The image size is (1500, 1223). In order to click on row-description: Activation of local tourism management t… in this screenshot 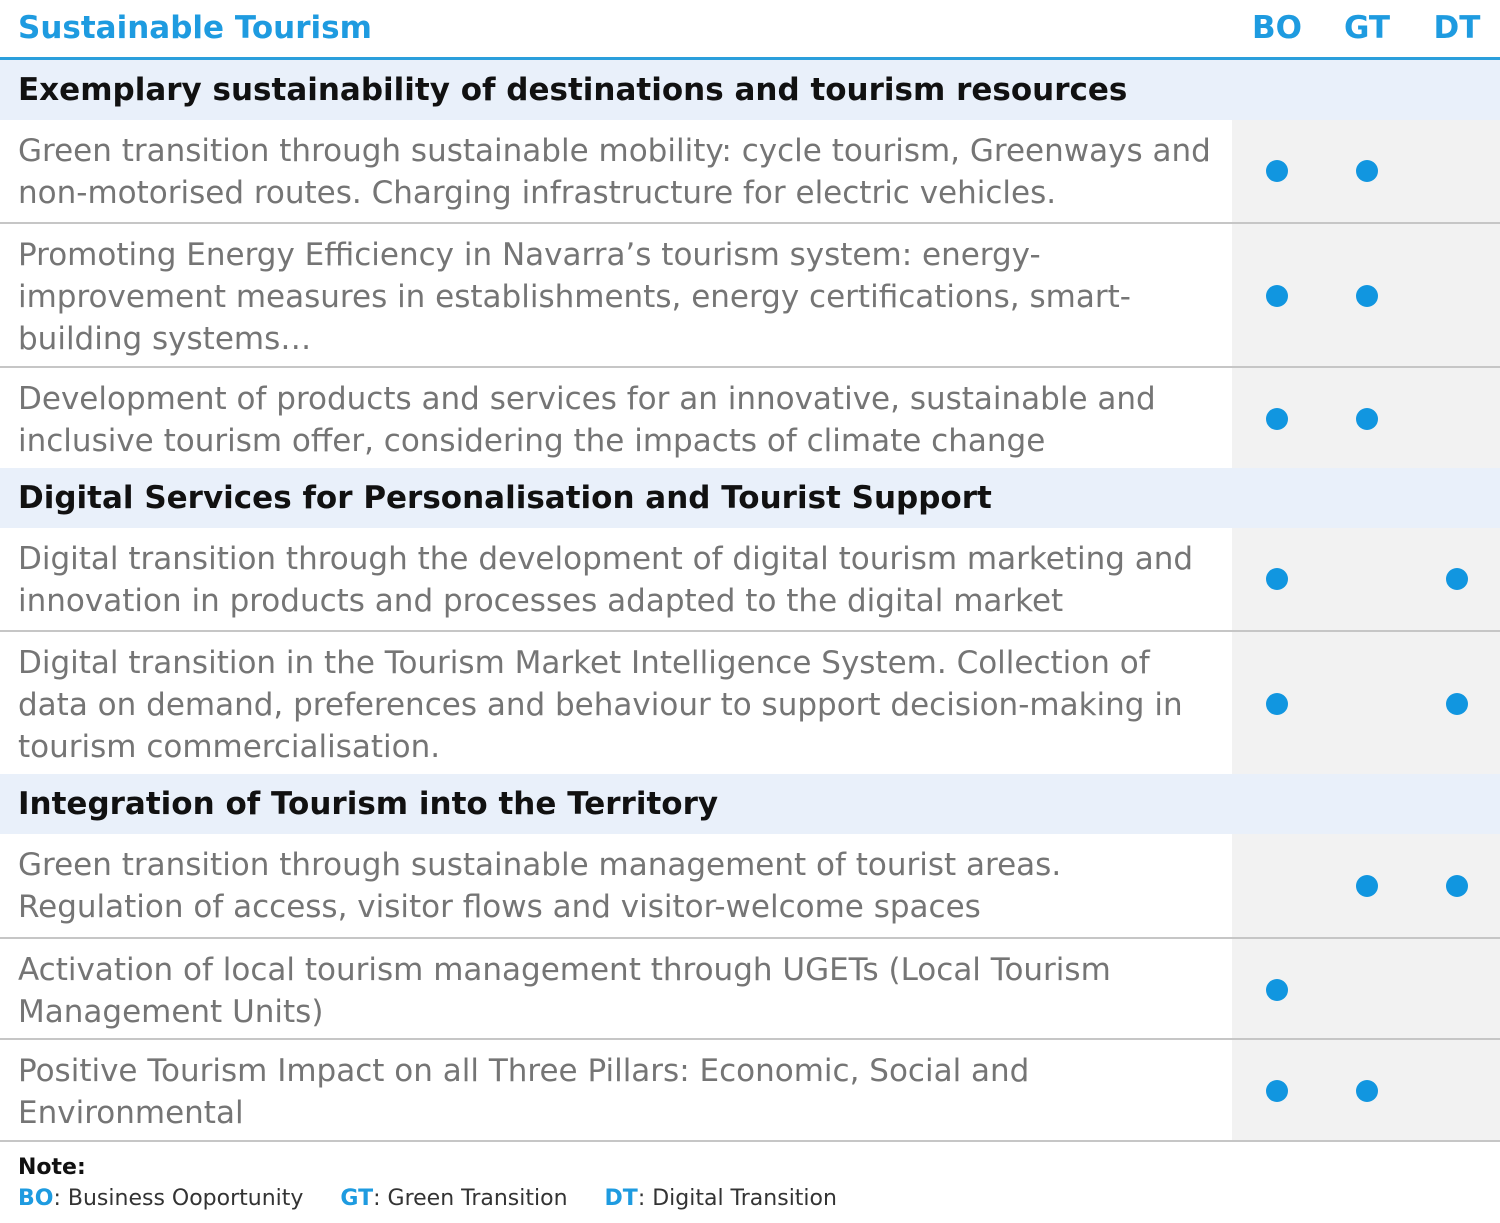, I will do `click(564, 991)`.